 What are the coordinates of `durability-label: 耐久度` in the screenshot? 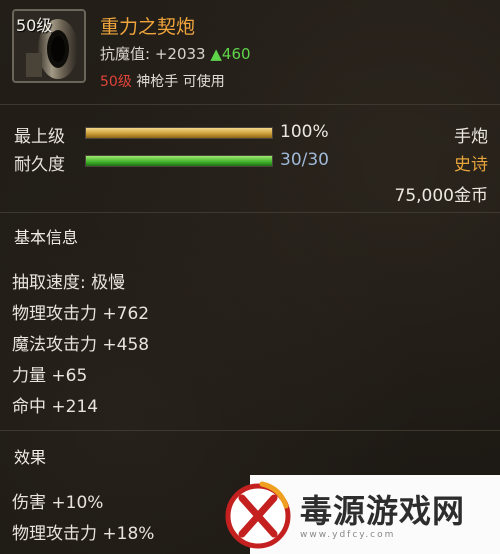 It's located at (39, 165).